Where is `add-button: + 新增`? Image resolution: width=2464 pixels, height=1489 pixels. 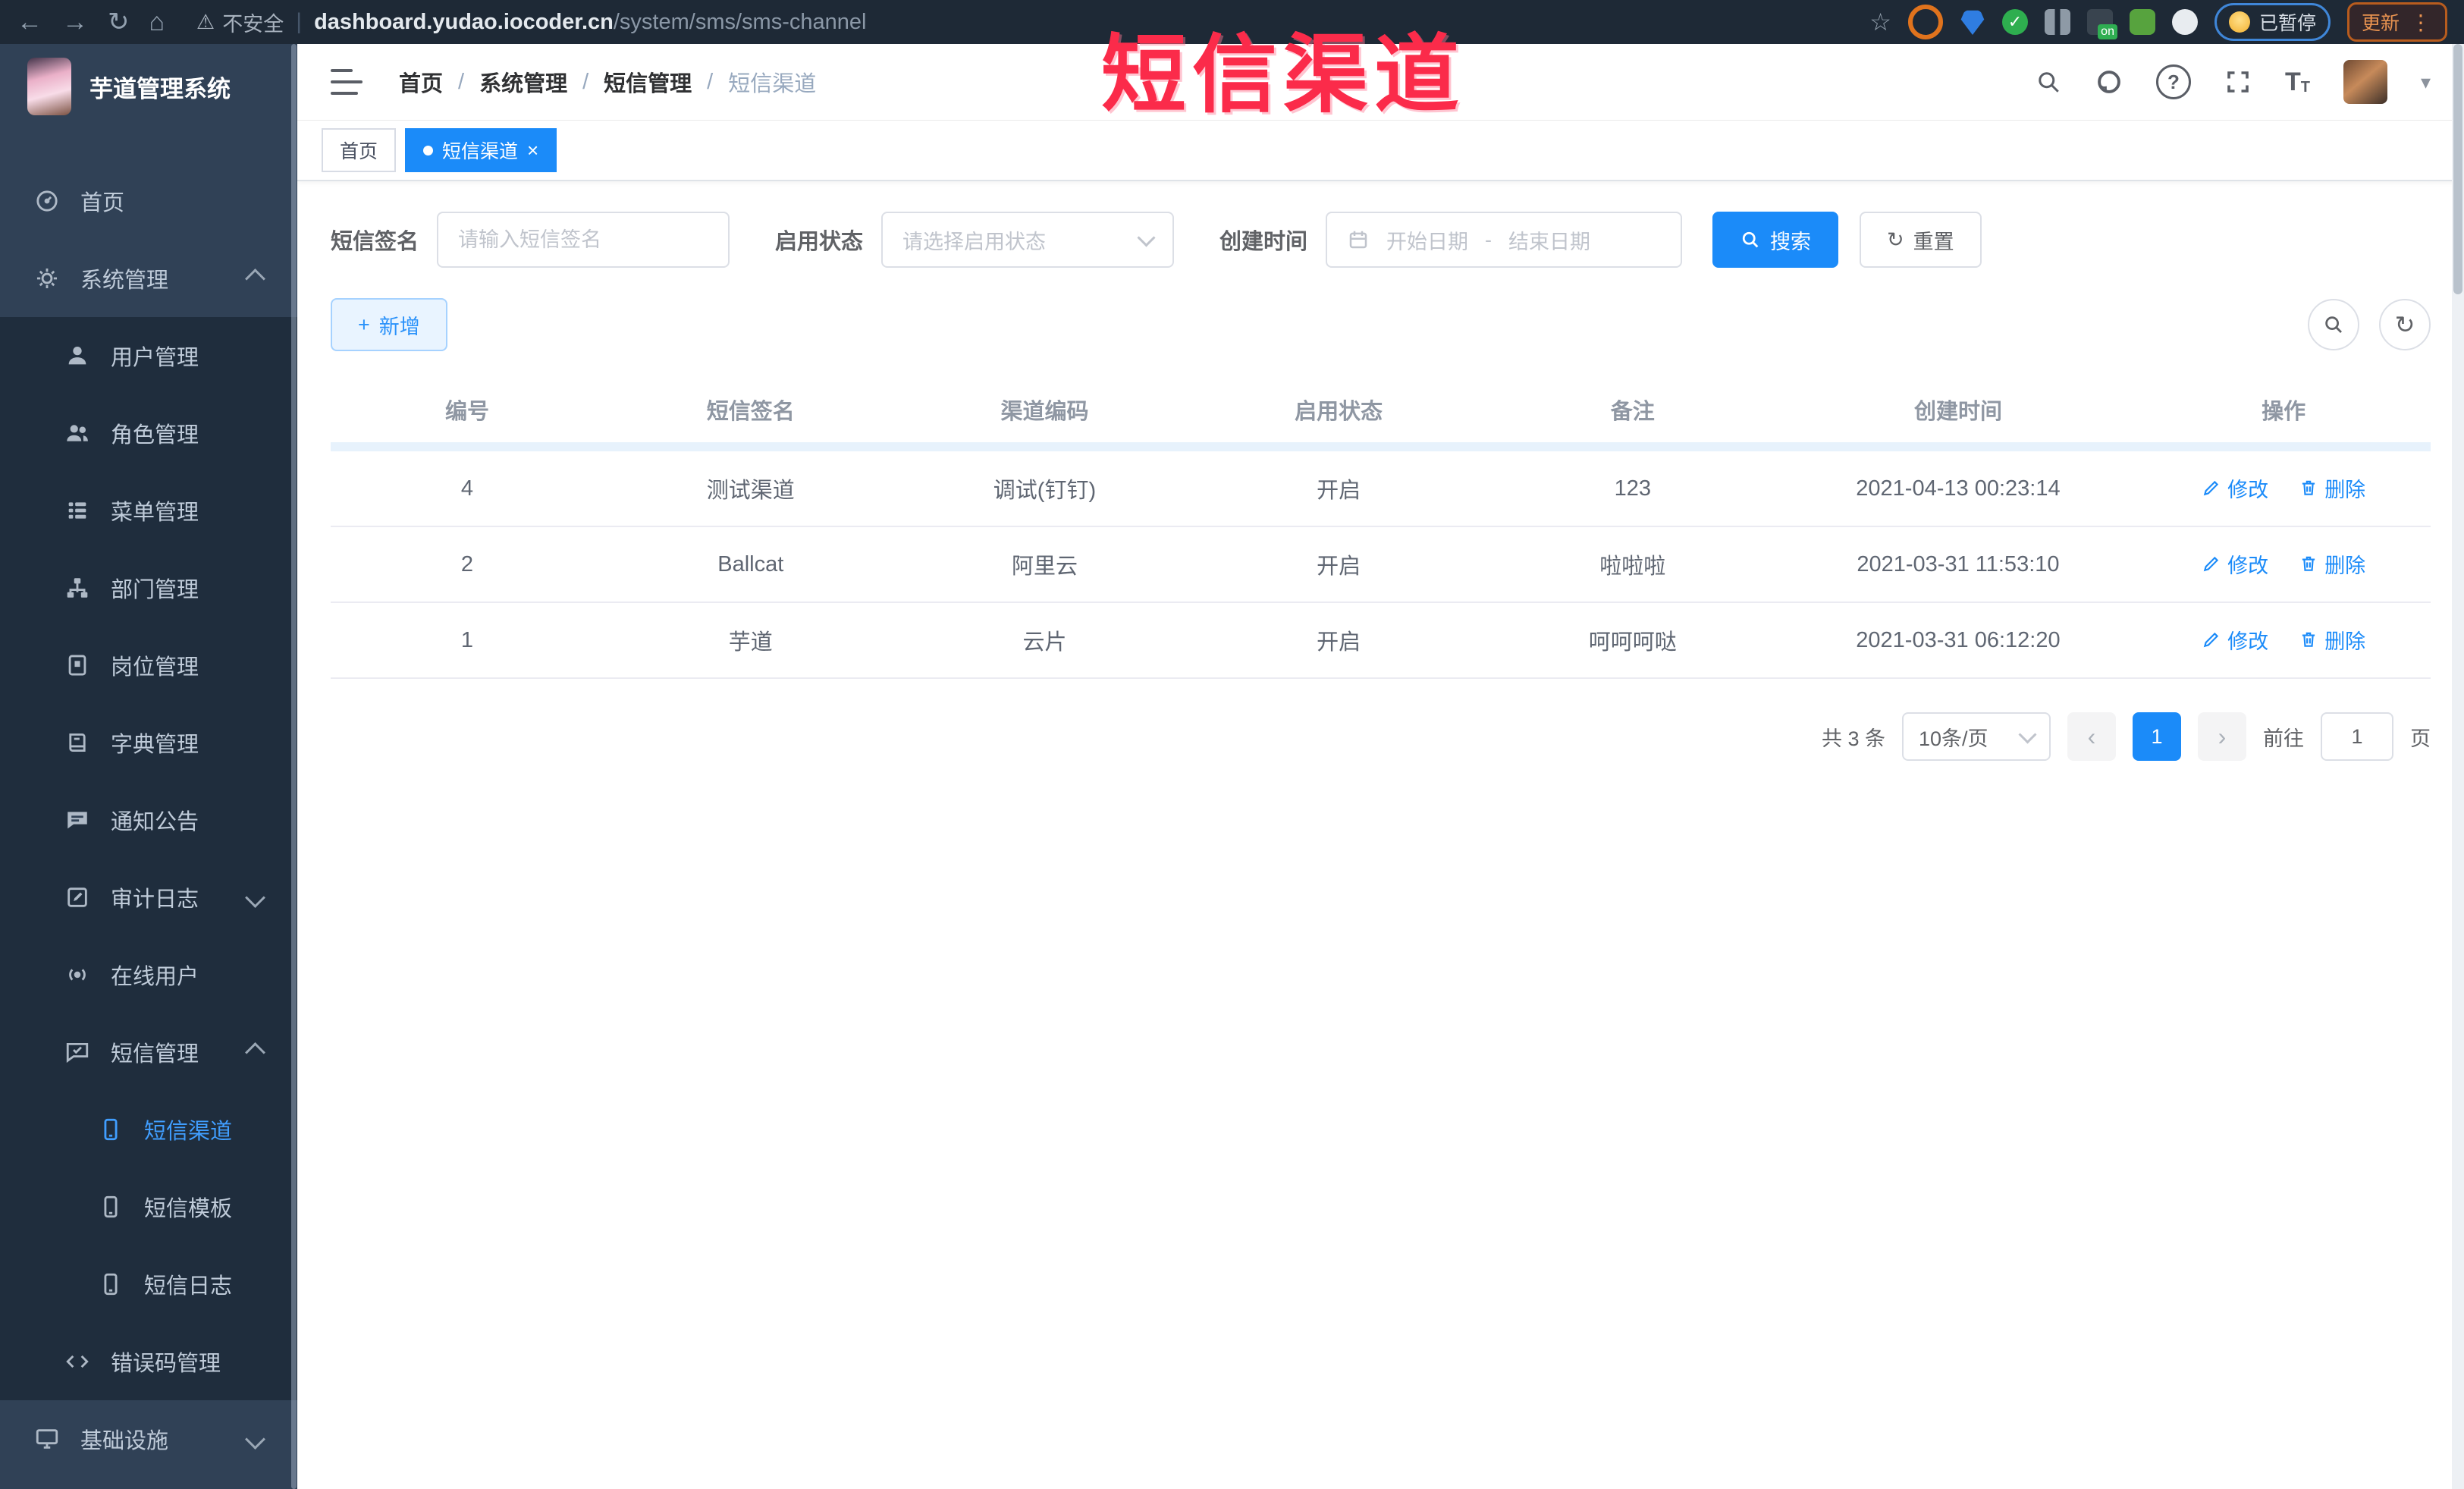 add-button: + 新增 is located at coordinates (389, 324).